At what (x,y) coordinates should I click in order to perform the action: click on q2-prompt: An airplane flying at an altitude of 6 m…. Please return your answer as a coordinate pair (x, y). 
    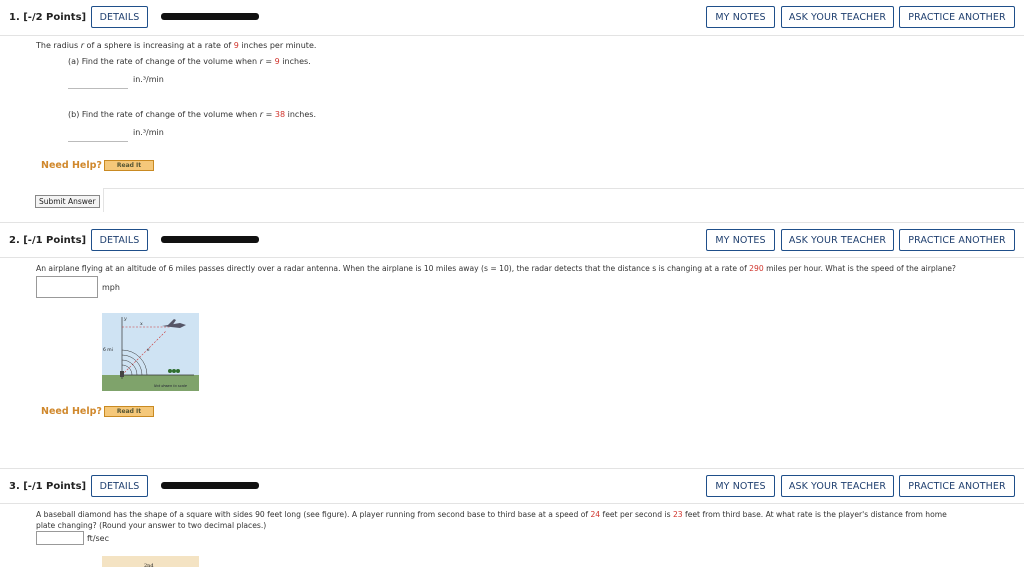
    Looking at the image, I should click on (496, 268).